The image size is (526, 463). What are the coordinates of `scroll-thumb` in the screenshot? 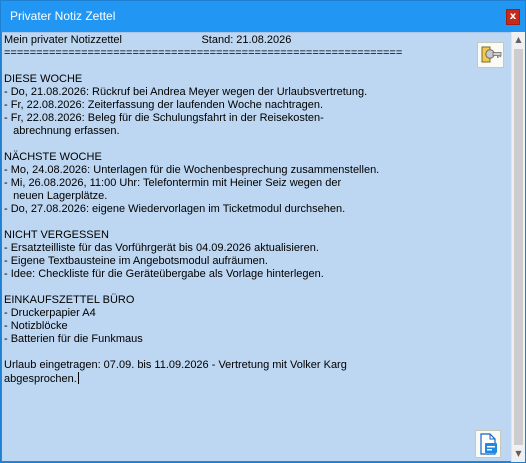 It's located at (518, 247).